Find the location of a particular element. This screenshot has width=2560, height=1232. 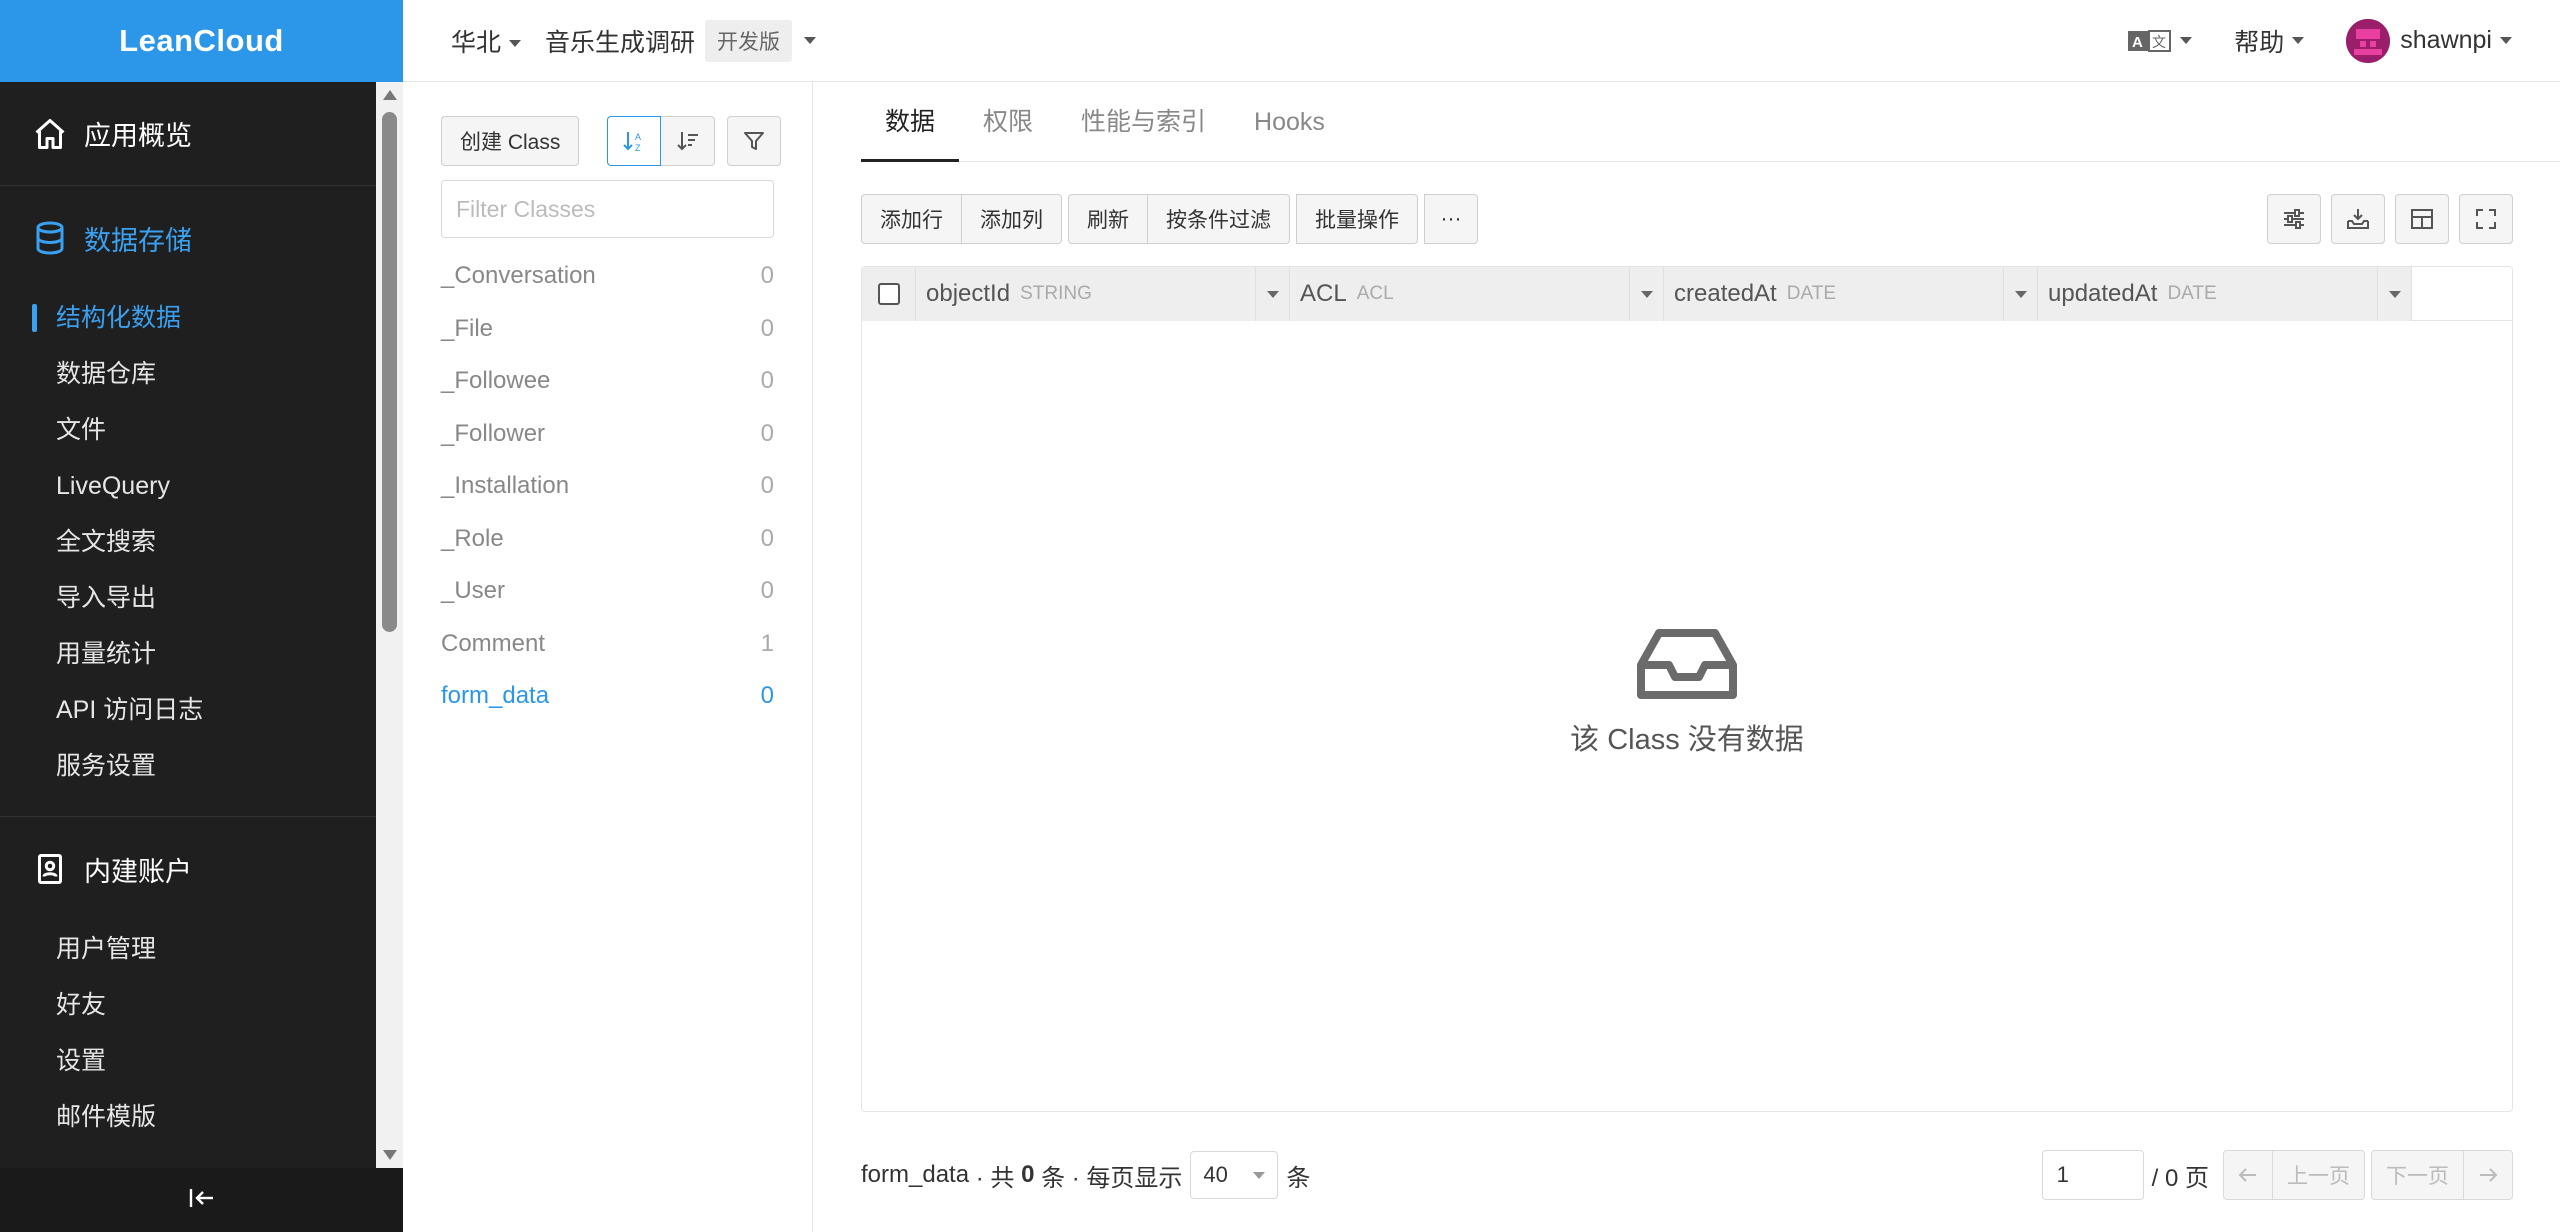

column-settings-button is located at coordinates (2294, 219).